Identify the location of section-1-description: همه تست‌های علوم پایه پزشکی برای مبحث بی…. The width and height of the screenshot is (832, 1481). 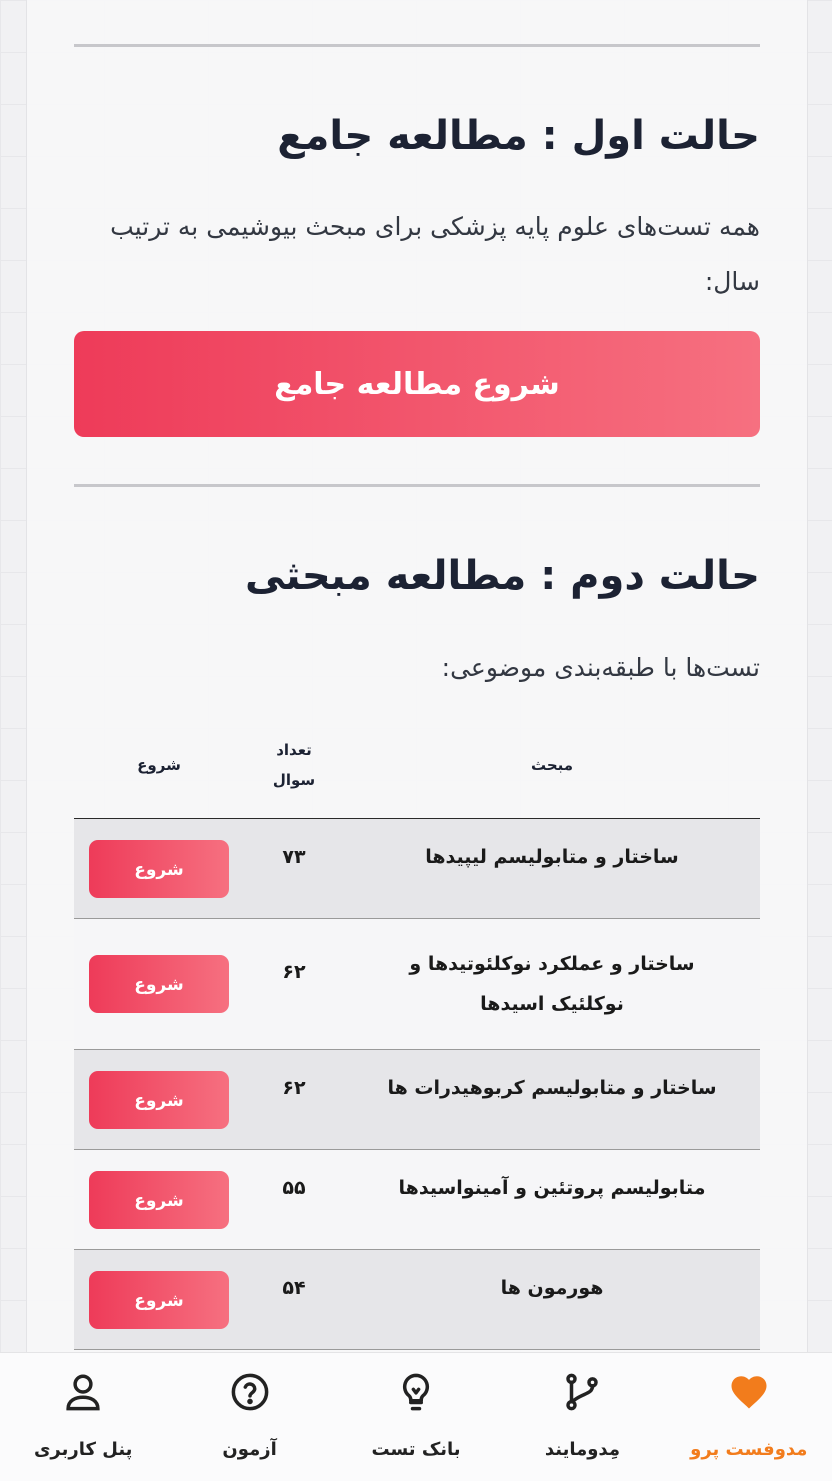
(435, 254).